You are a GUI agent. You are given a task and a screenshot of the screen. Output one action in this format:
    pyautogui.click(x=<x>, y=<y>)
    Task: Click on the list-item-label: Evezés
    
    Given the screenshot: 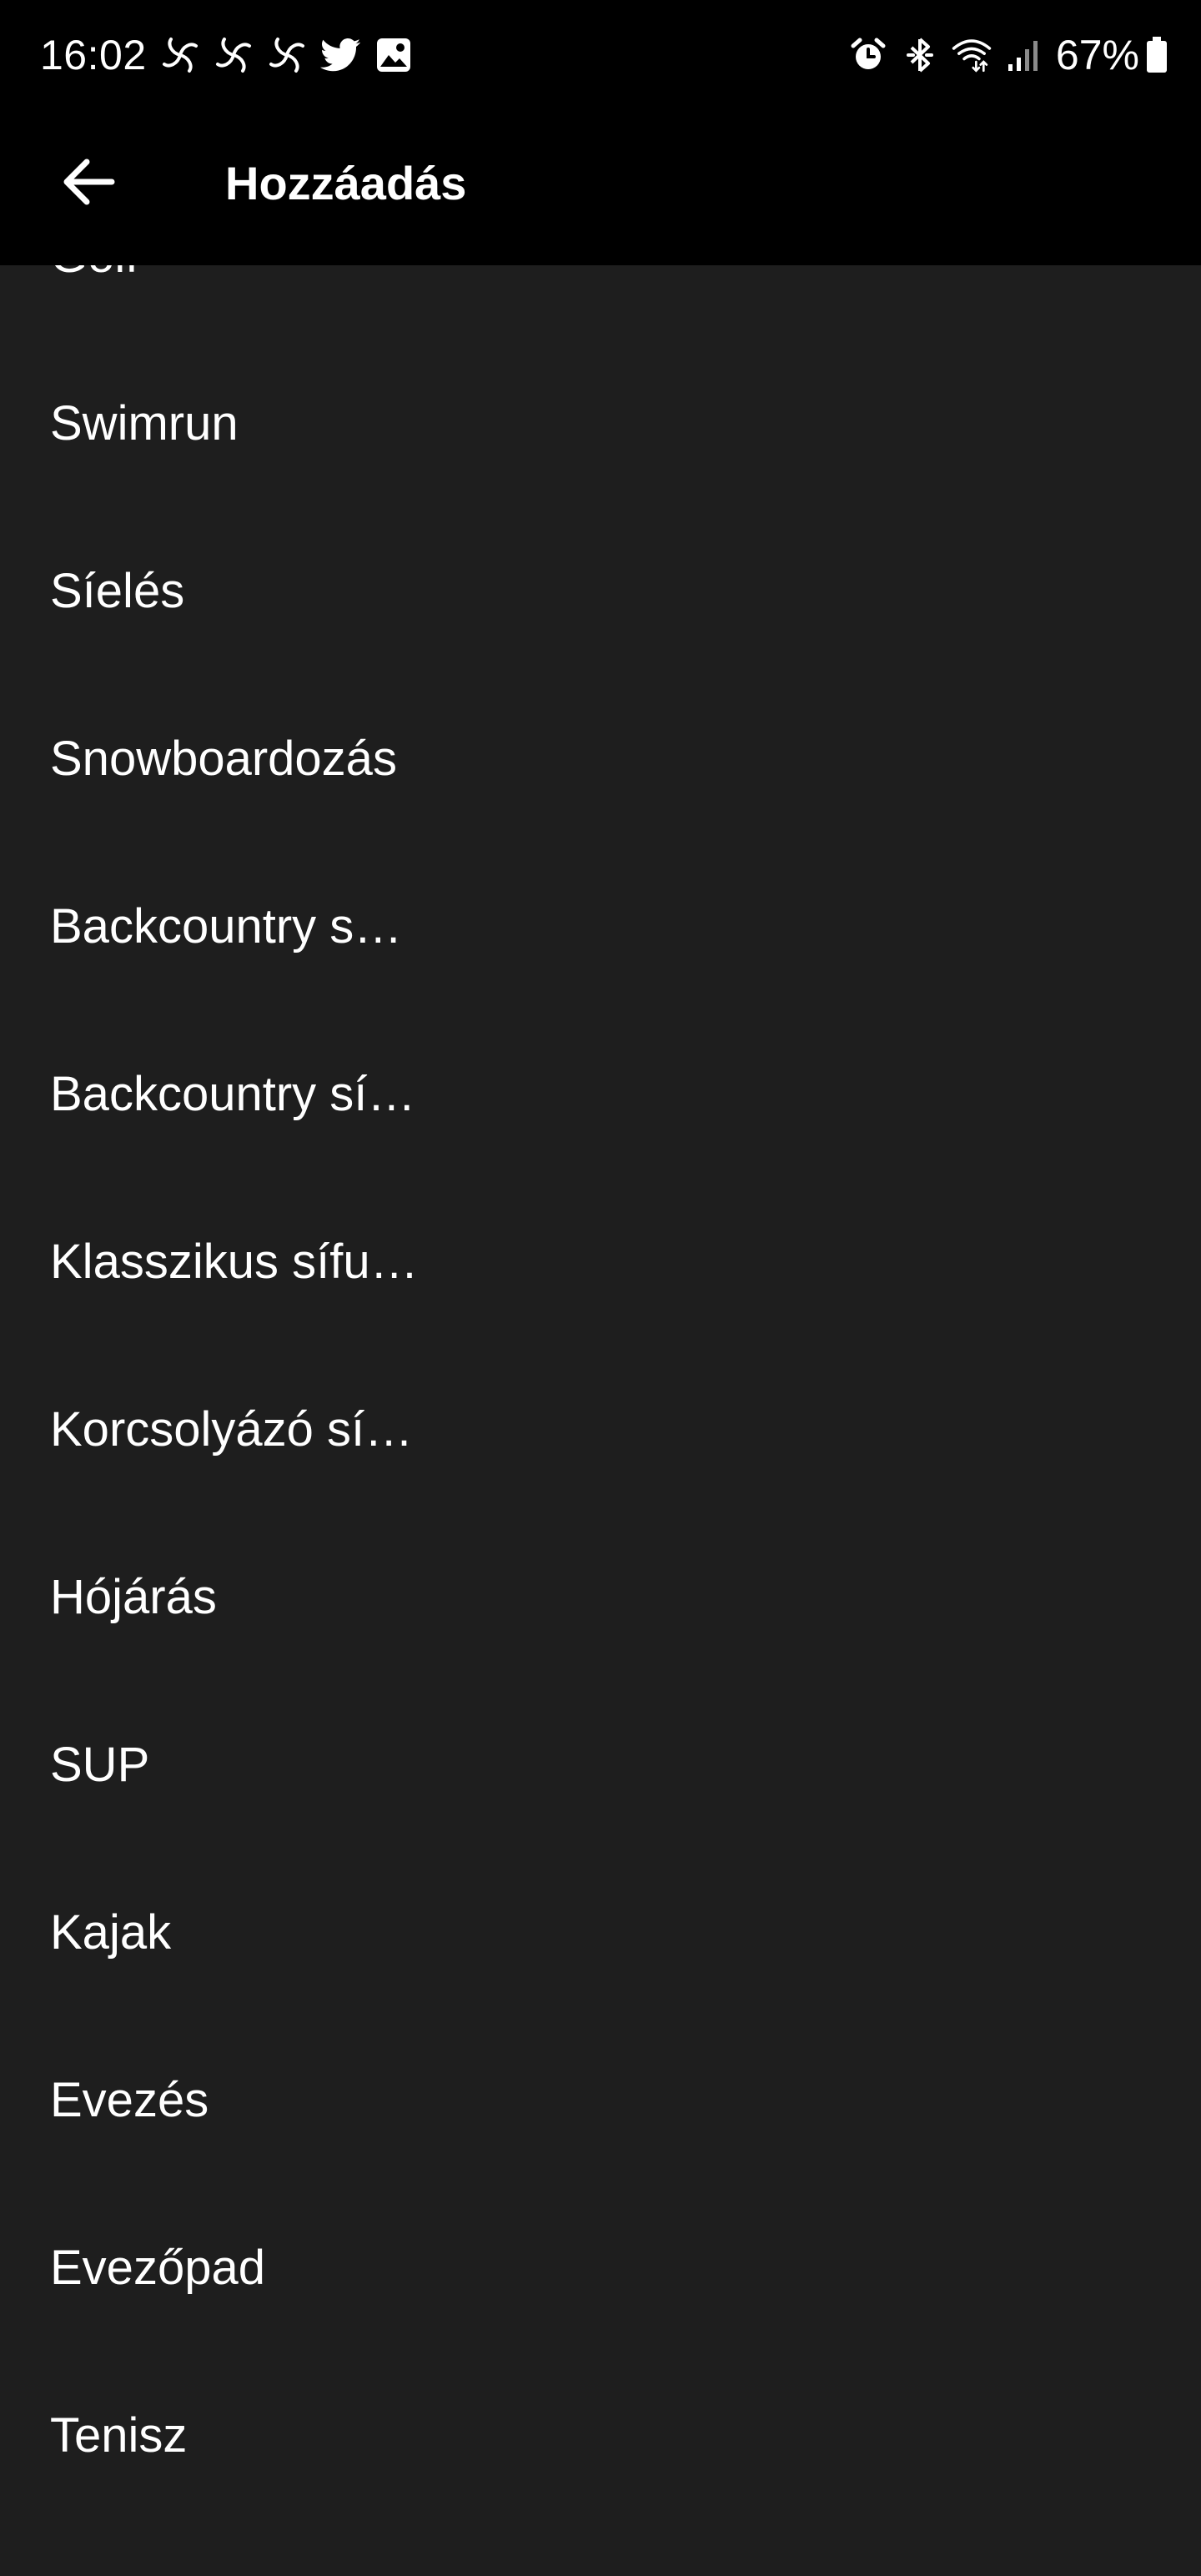 What is the action you would take?
    pyautogui.click(x=130, y=2100)
    